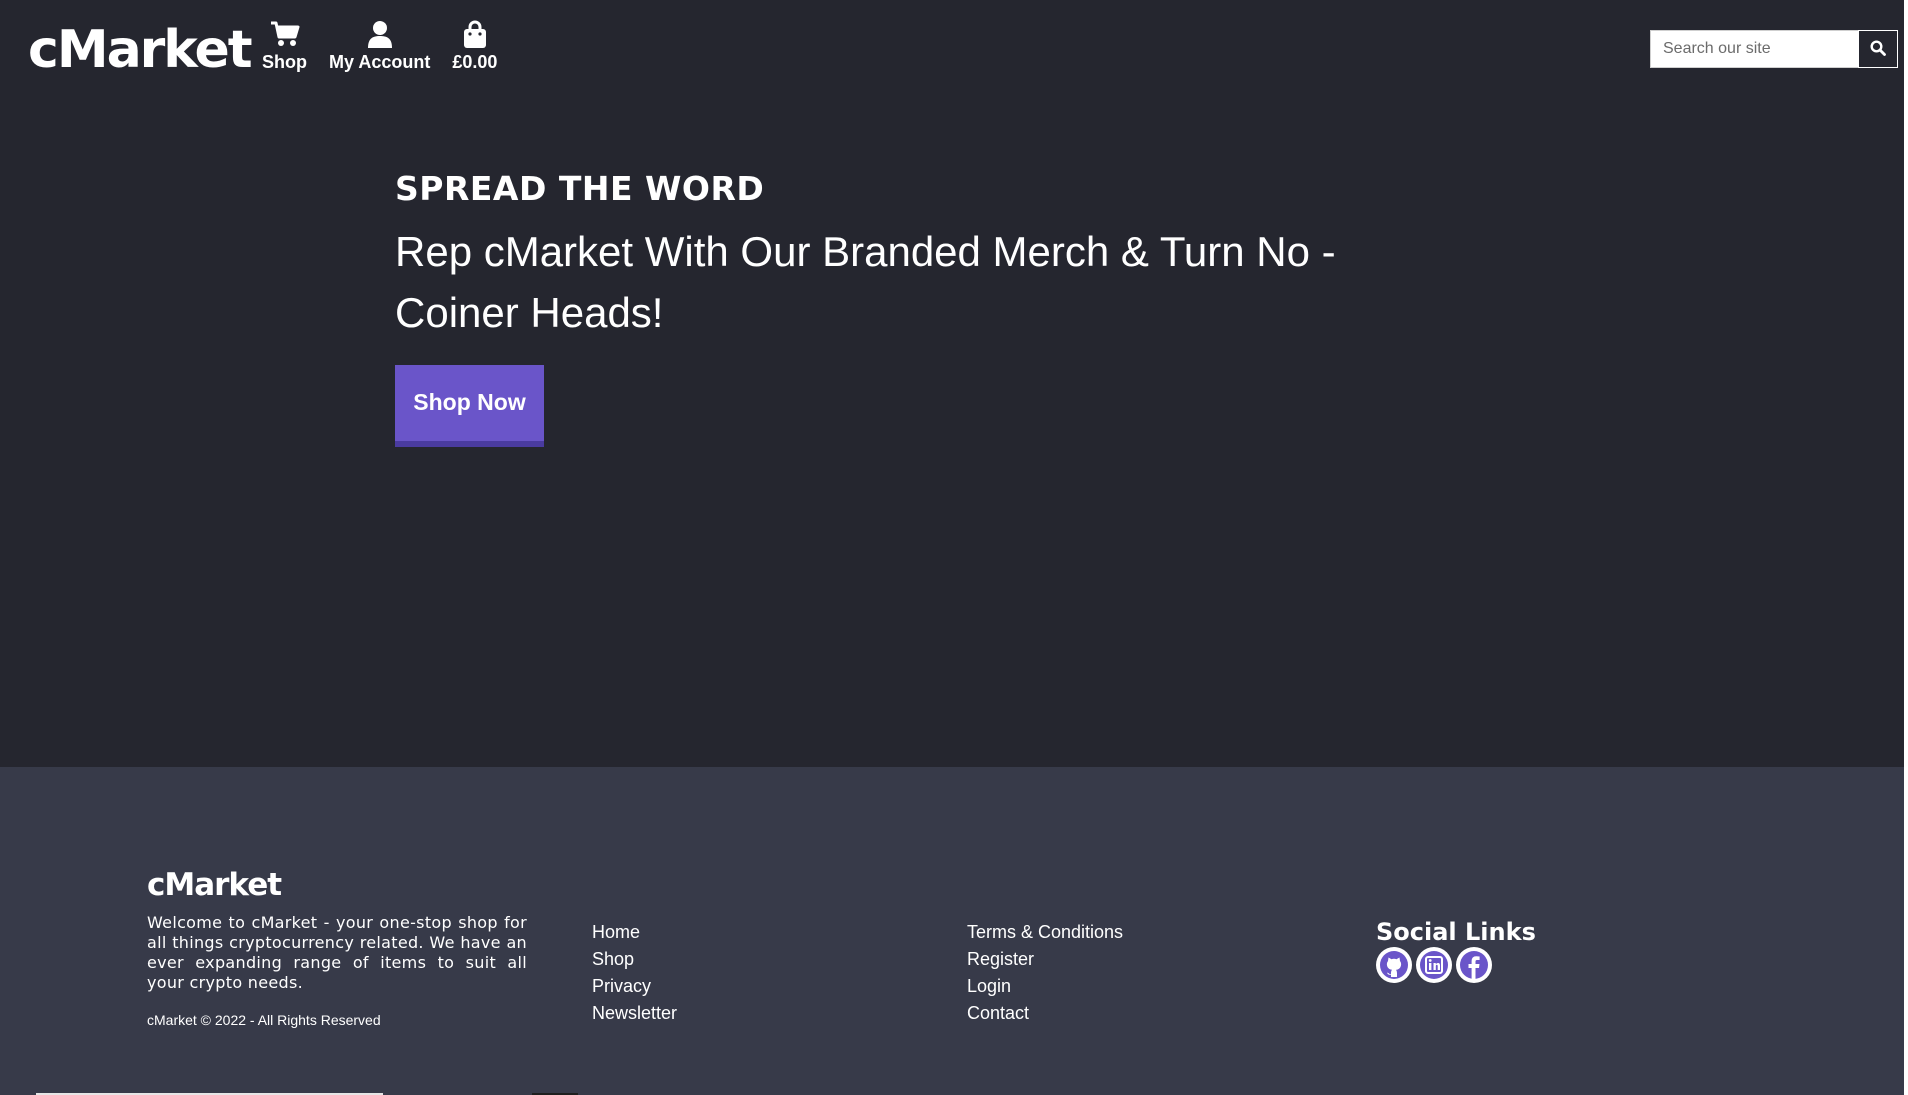 The width and height of the screenshot is (1908, 1095). I want to click on list-item: Privacy, so click(634, 986).